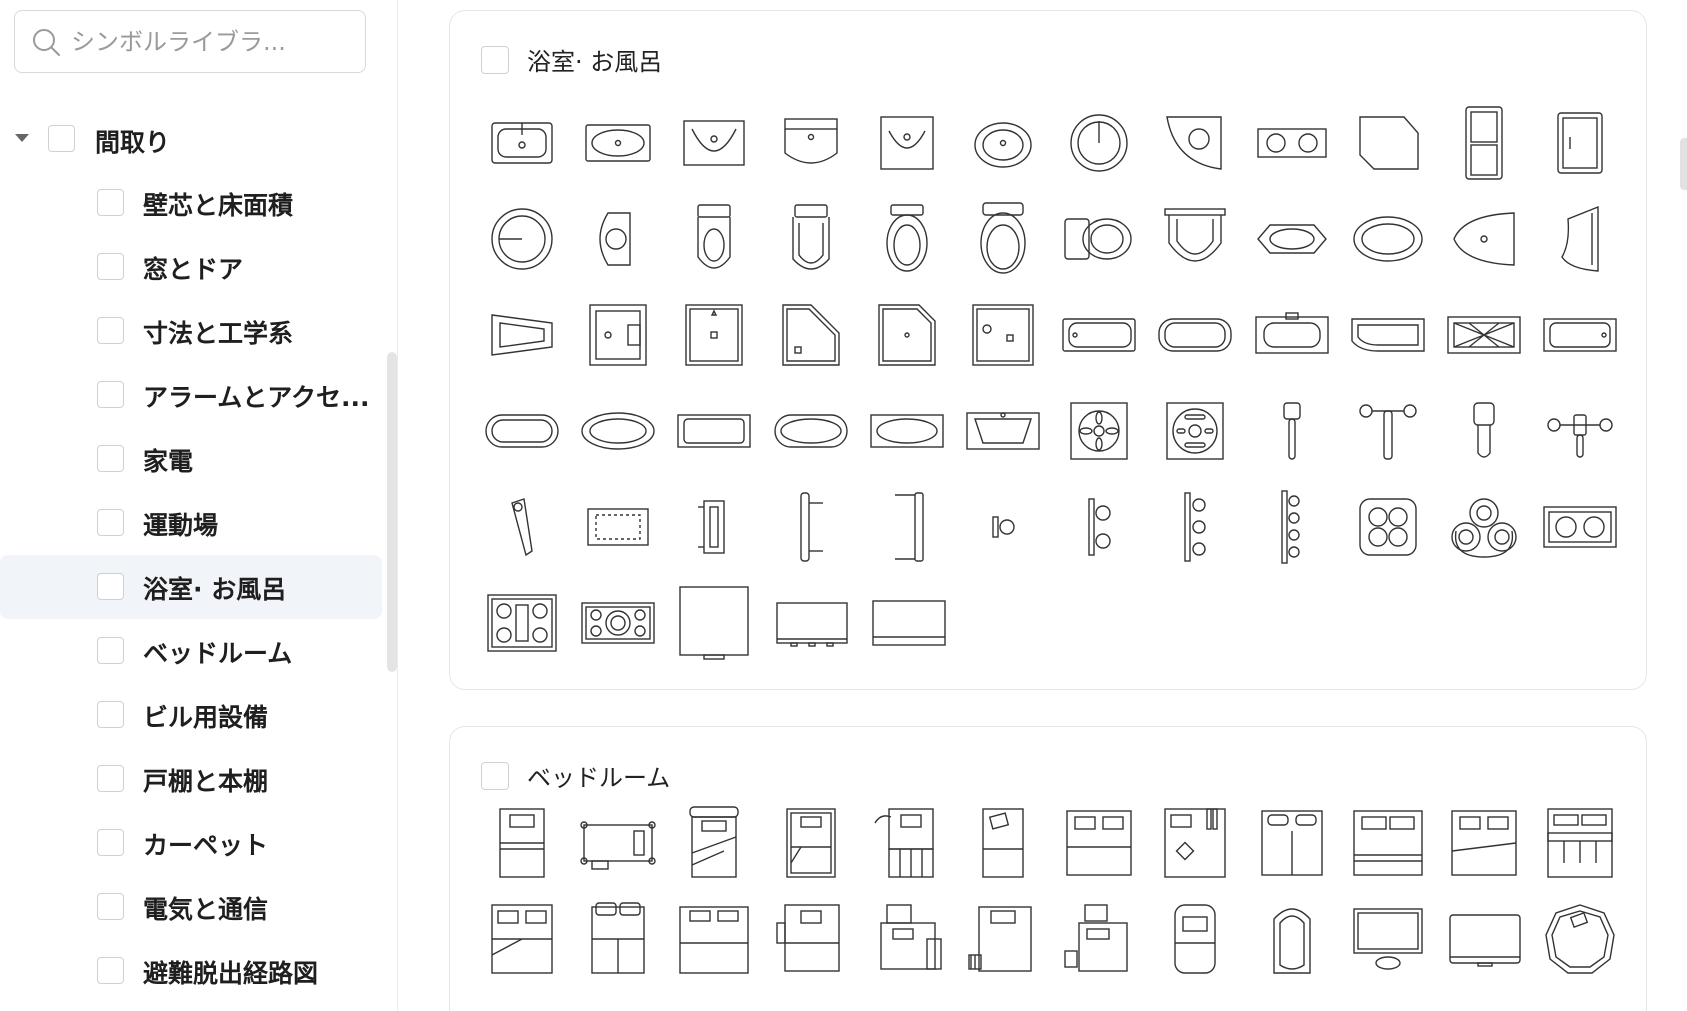  I want to click on bed-storage-icon, so click(1580, 843).